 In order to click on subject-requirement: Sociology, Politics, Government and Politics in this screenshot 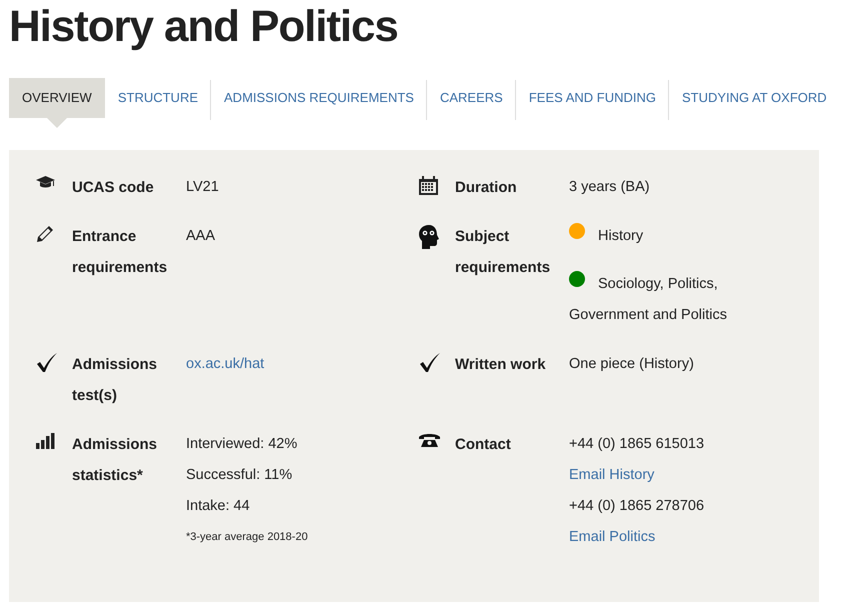, I will do `click(648, 300)`.